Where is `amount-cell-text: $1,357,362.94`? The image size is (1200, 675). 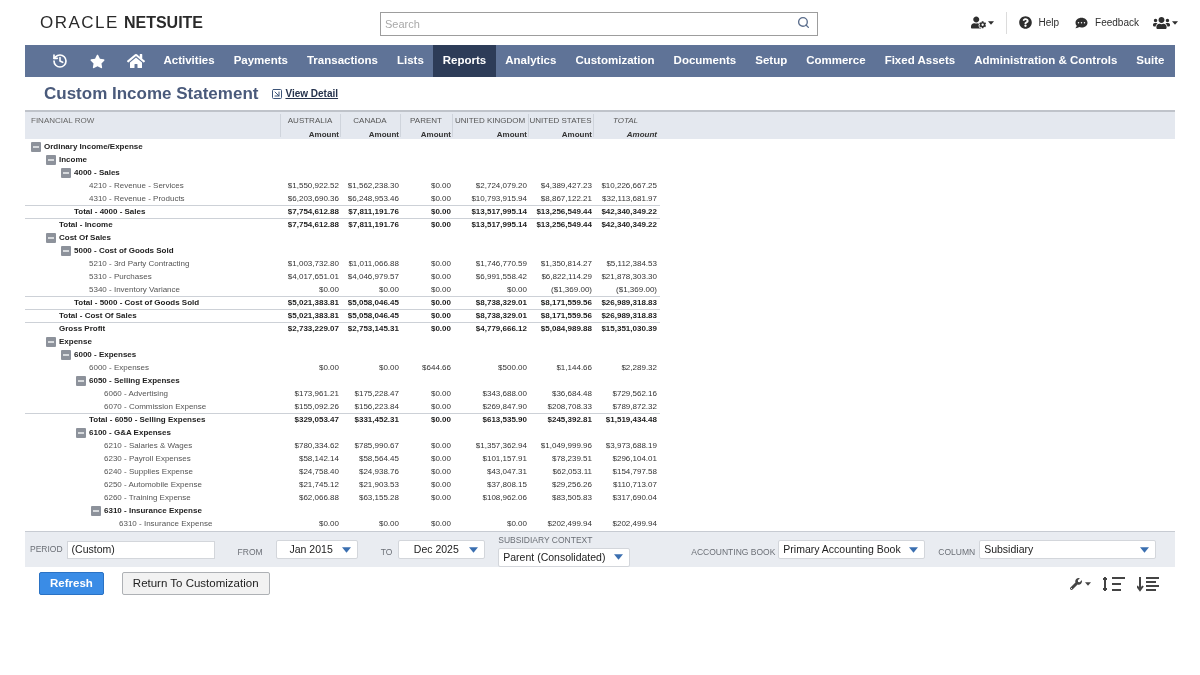 amount-cell-text: $1,357,362.94 is located at coordinates (501, 445).